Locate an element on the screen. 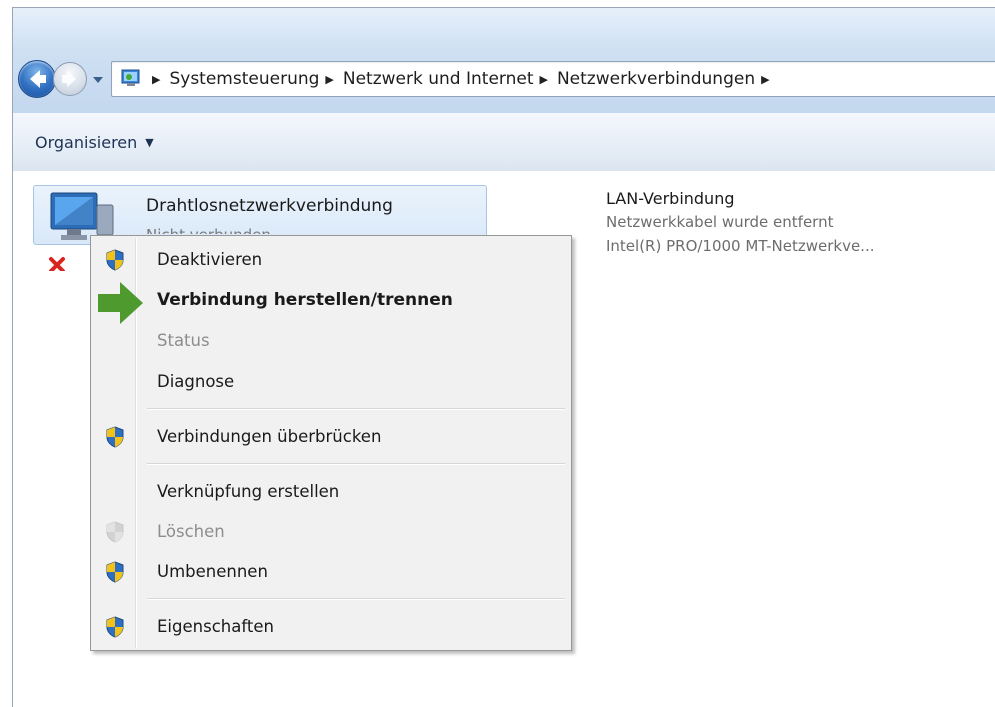 The height and width of the screenshot is (707, 995). menu-item-status: Status is located at coordinates (331, 341).